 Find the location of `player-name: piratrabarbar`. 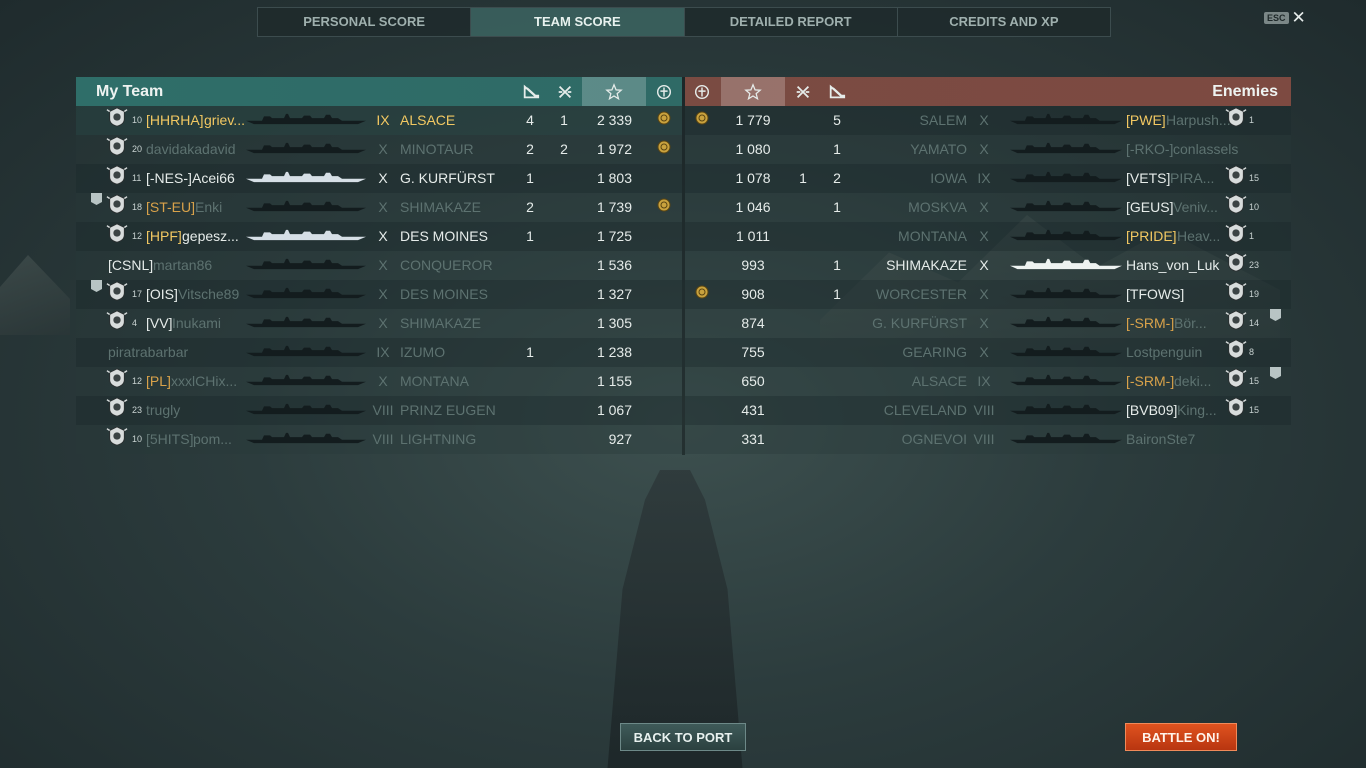

player-name: piratrabarbar is located at coordinates (148, 352).